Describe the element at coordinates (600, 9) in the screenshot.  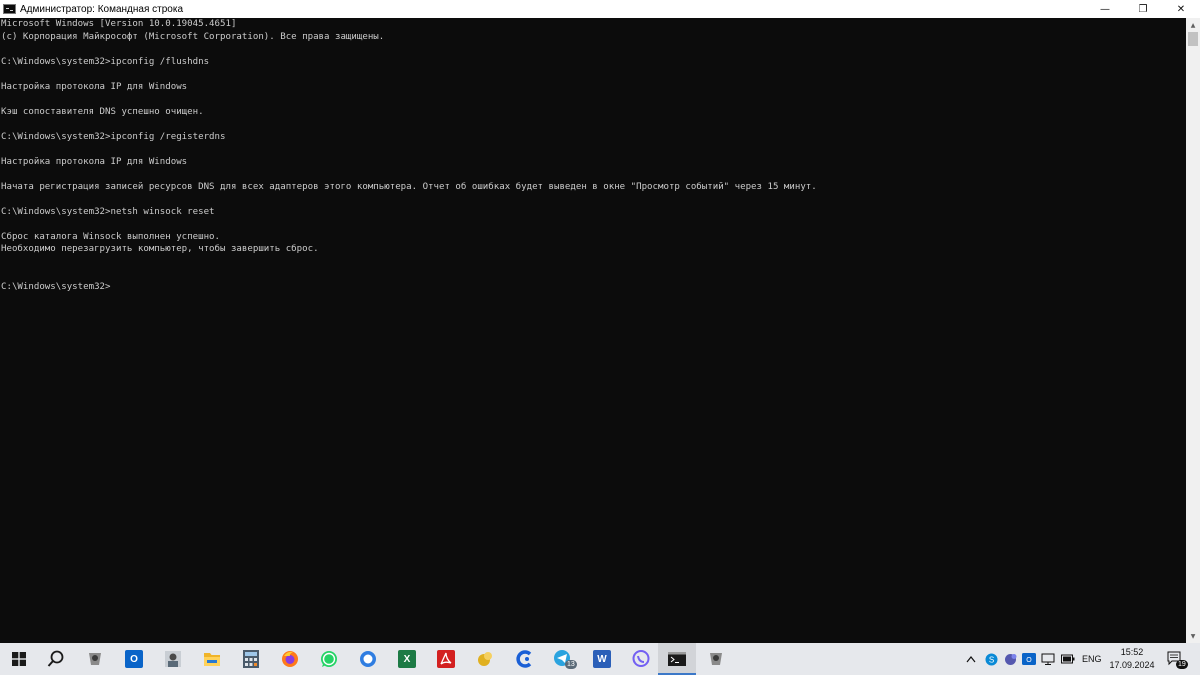
I see `title-bar: Администратор: Командная строка — ❐ ✕` at that location.